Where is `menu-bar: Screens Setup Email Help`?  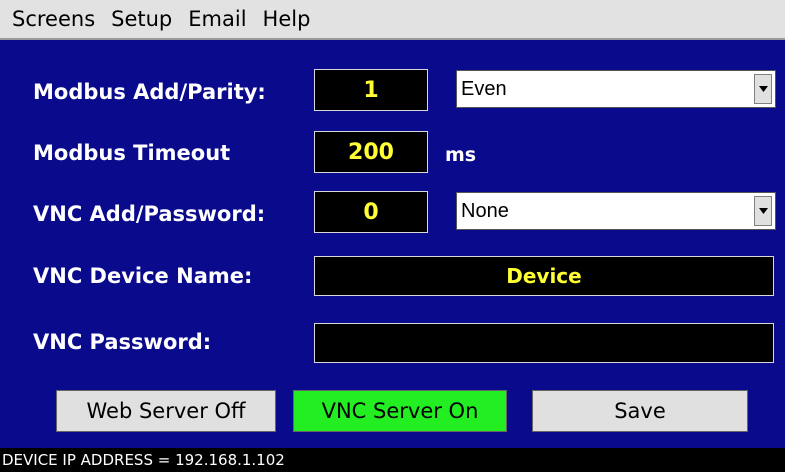 menu-bar: Screens Setup Email Help is located at coordinates (392, 20).